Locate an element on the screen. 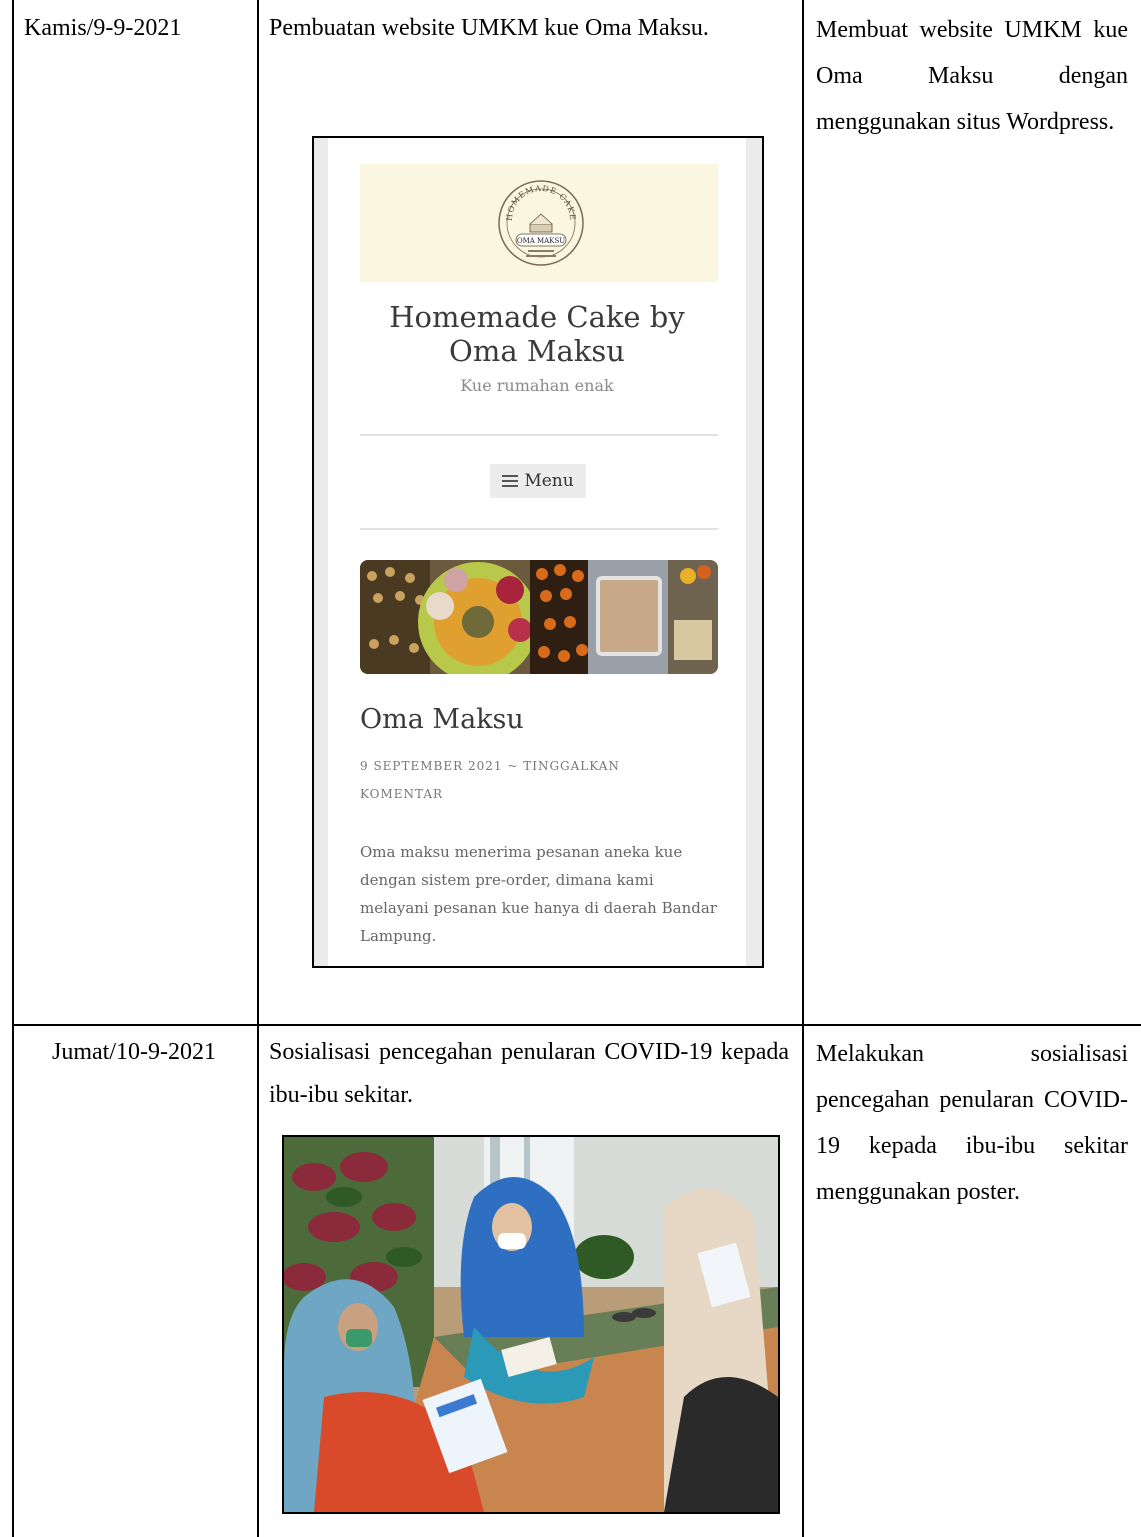 The width and height of the screenshot is (1141, 1537). cake-logo: HOMEMADE CAKE OMA MAKSU is located at coordinates (541, 223).